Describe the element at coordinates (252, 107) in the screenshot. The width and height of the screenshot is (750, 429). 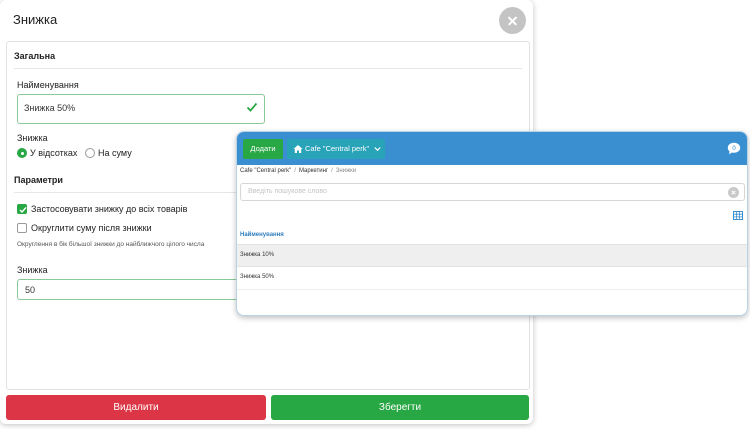
I see `valid-check-icon` at that location.